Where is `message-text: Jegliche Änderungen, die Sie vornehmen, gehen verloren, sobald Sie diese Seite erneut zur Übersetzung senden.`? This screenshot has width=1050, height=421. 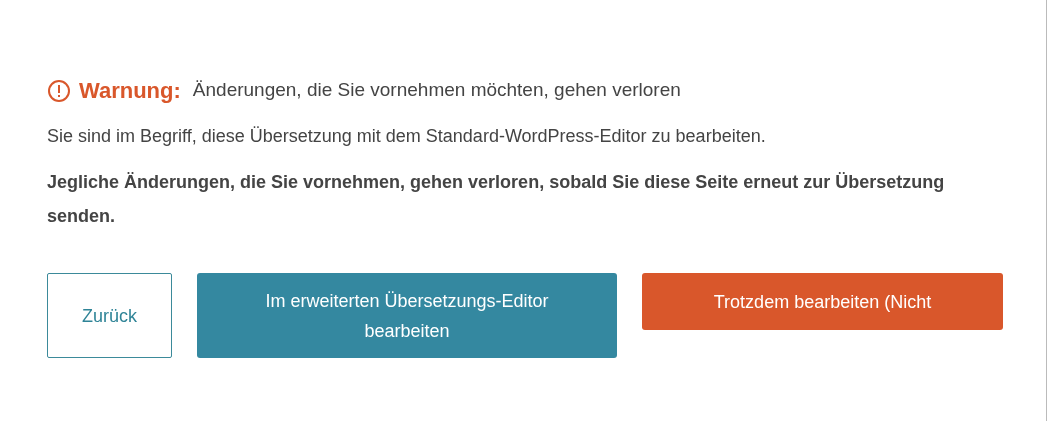 message-text: Jegliche Änderungen, die Sie vornehmen, gehen verloren, sobald Sie diese Seite erneut zur Übersetzung senden. is located at coordinates (496, 199).